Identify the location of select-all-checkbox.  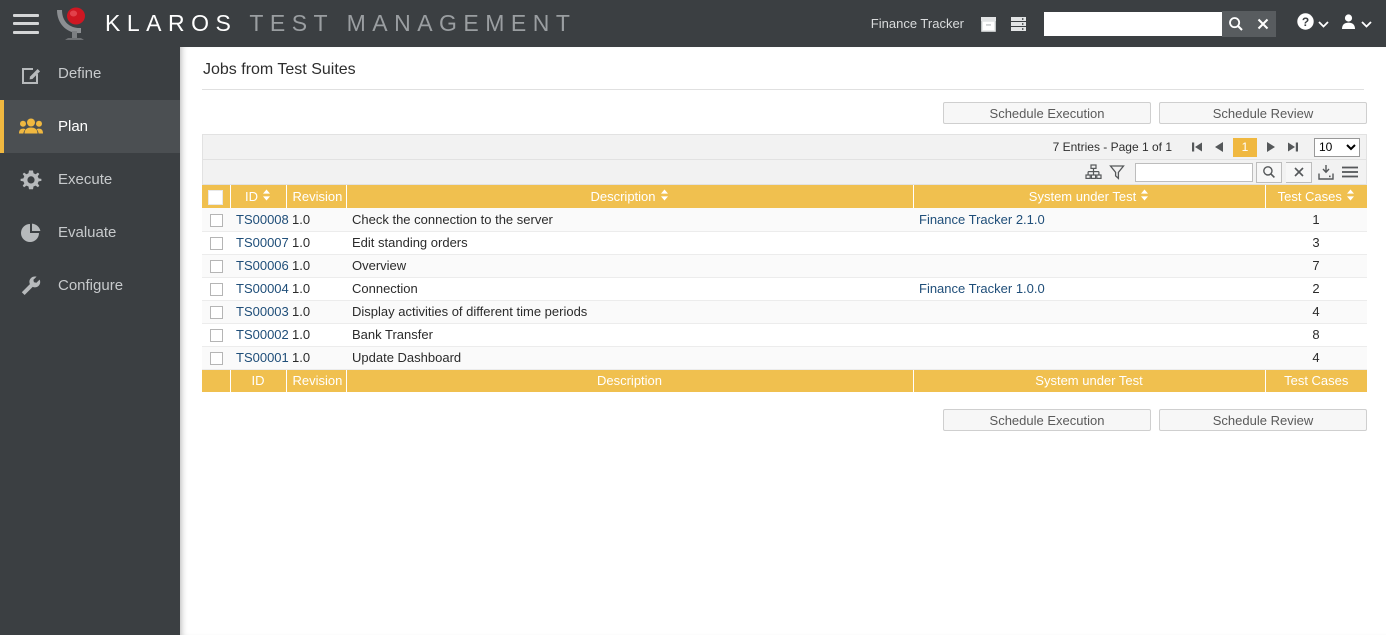
(216, 197).